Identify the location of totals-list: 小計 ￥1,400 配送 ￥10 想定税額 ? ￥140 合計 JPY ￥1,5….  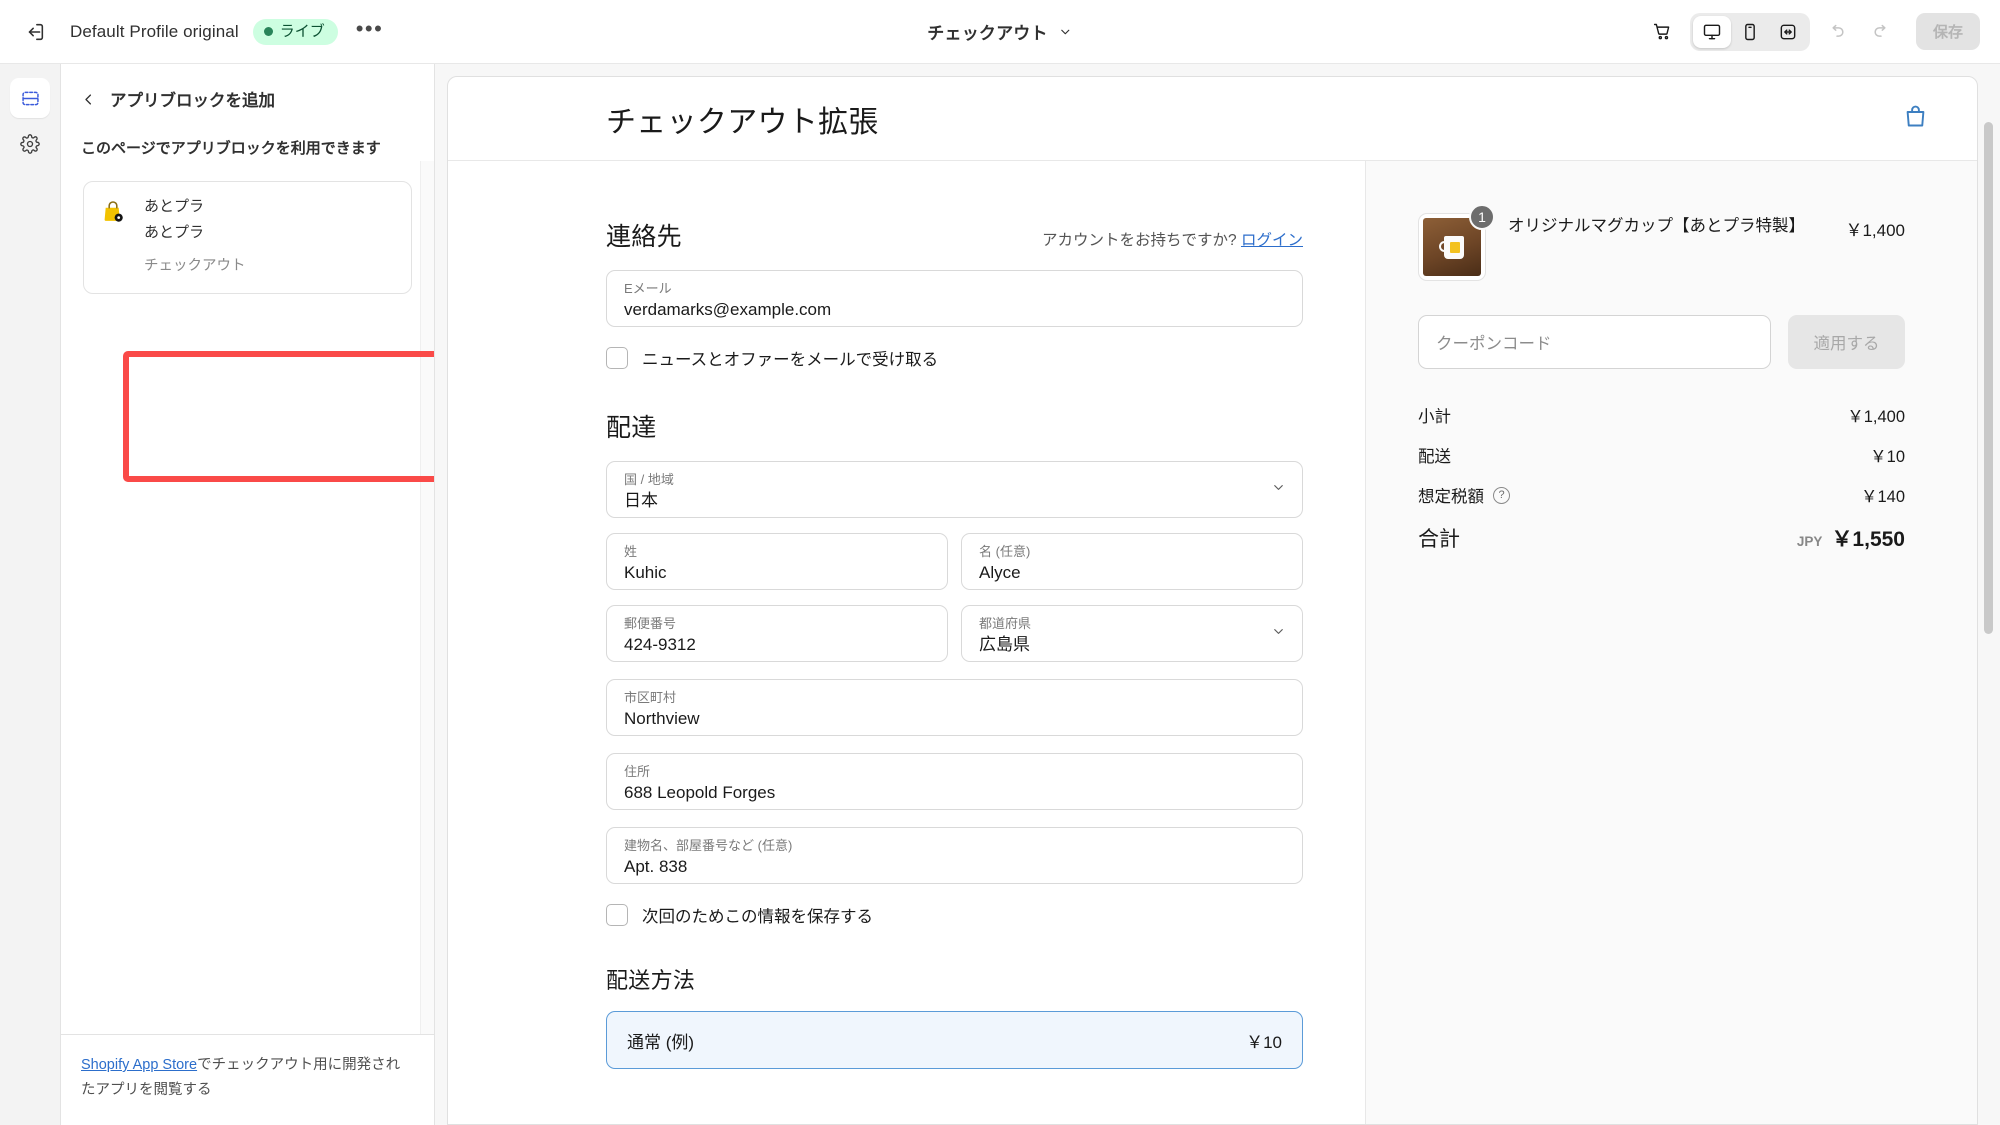
(1661, 478).